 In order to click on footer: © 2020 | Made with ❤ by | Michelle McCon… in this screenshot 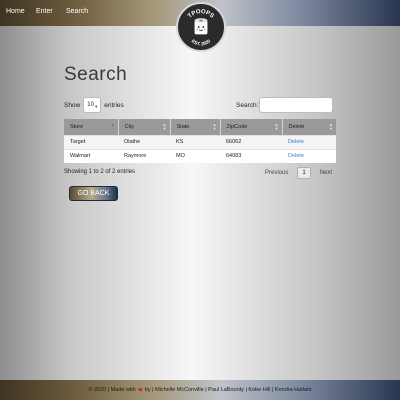, I will do `click(200, 390)`.